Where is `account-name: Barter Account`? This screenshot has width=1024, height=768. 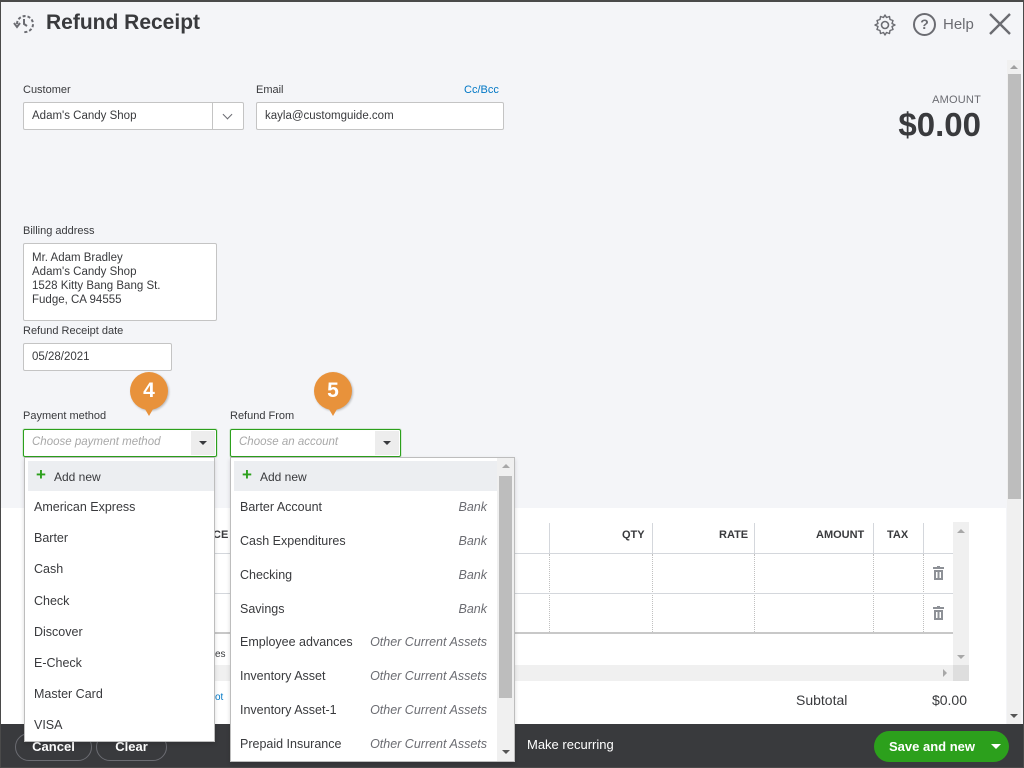
account-name: Barter Account is located at coordinates (281, 507).